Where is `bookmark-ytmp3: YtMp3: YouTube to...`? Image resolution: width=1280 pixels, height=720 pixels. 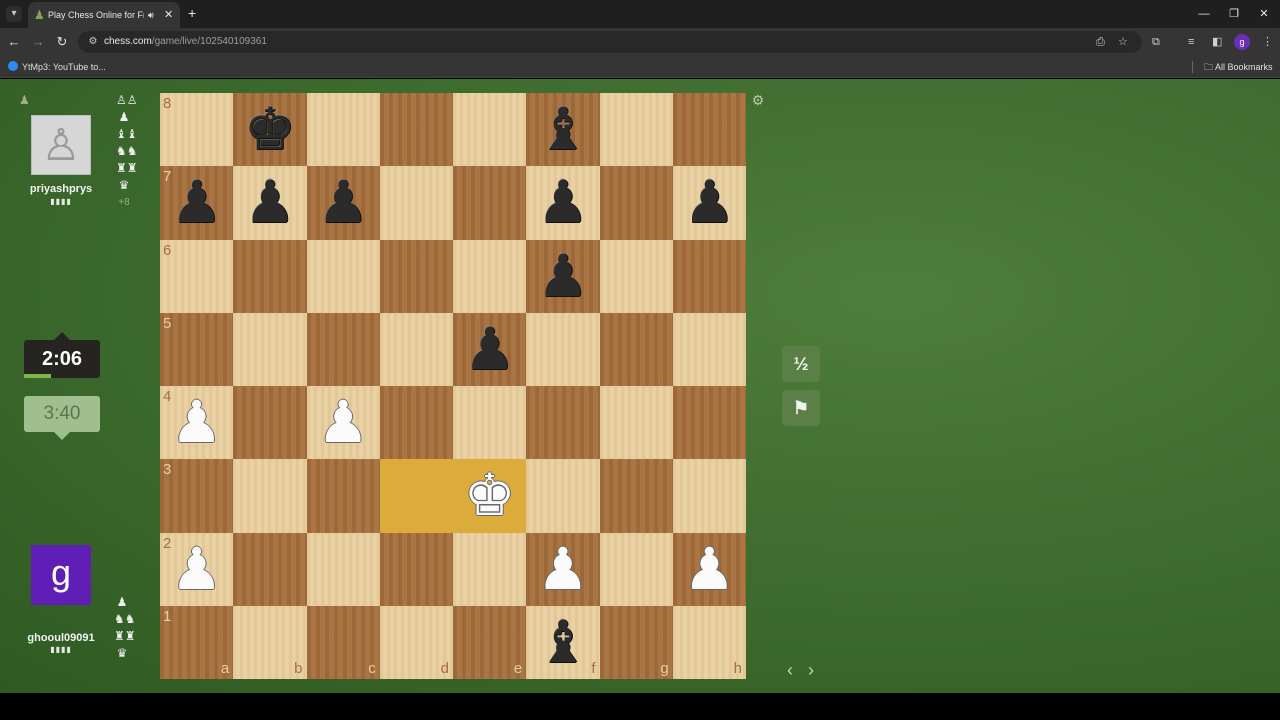 bookmark-ytmp3: YtMp3: YouTube to... is located at coordinates (57, 67).